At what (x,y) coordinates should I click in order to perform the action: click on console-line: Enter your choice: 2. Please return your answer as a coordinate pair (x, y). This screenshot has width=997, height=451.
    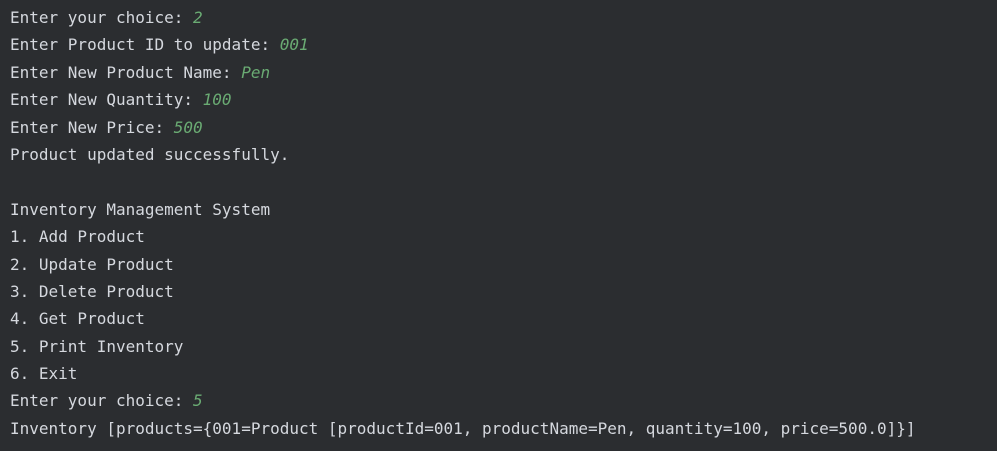
    Looking at the image, I should click on (503, 17).